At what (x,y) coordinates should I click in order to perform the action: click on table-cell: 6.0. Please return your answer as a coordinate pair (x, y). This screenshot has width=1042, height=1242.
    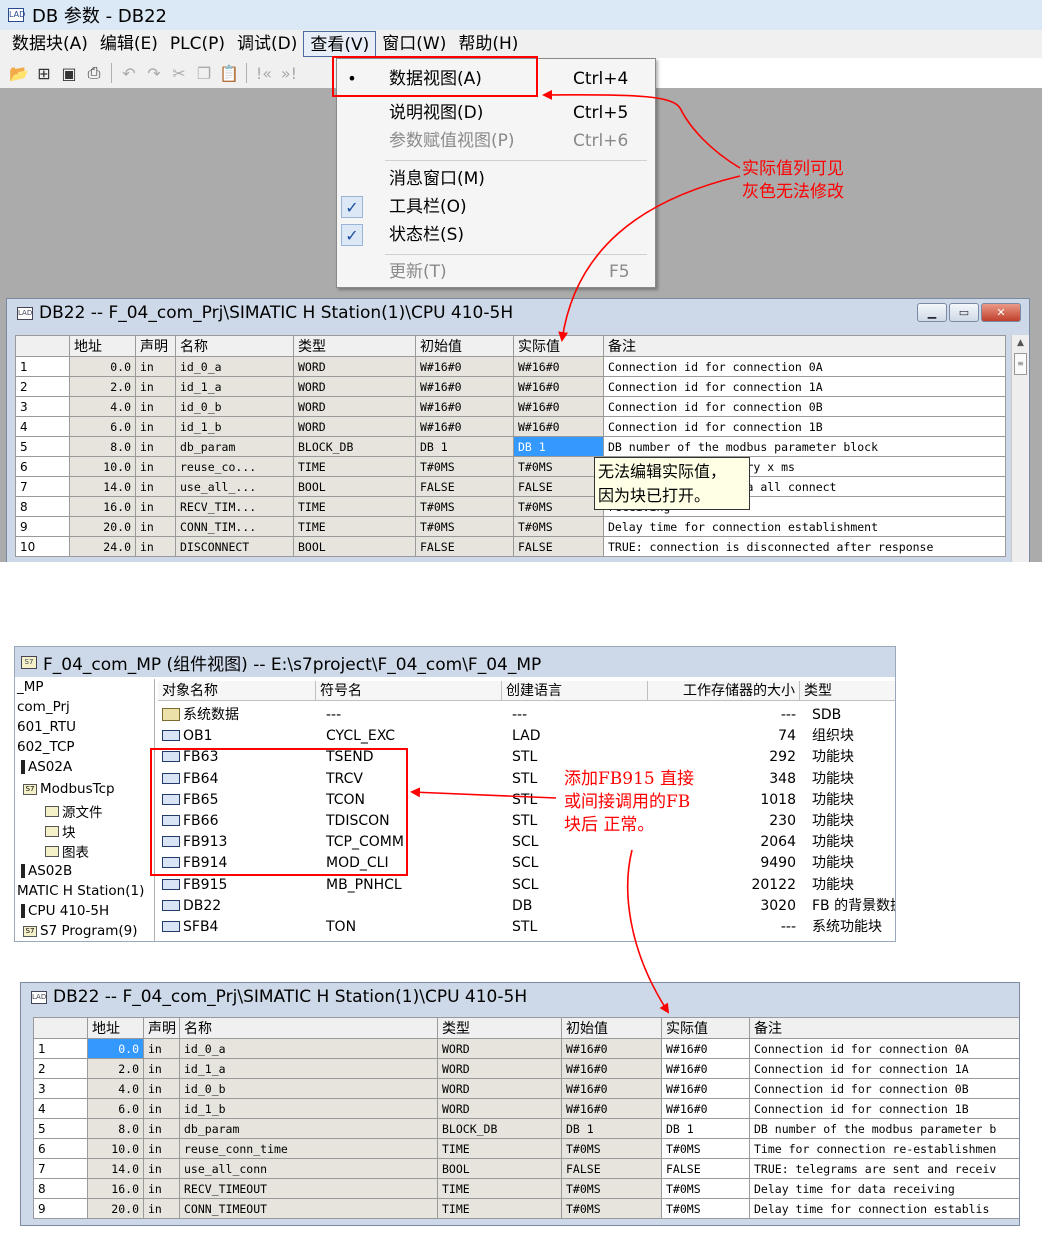
    Looking at the image, I should click on (115, 1108).